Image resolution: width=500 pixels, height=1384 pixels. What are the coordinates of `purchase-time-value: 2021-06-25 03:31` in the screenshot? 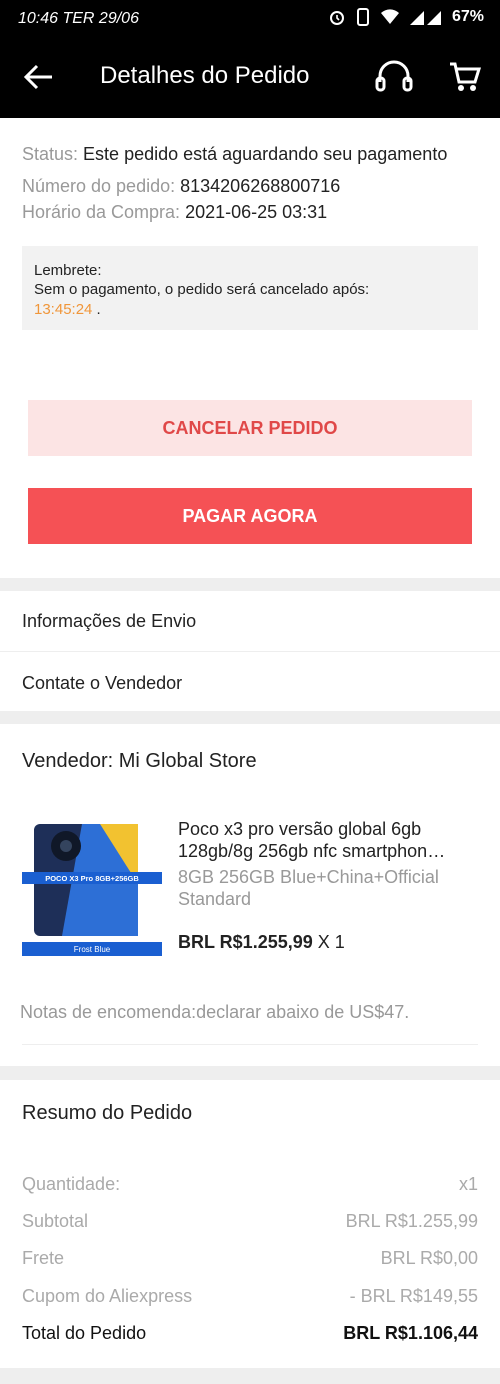 It's located at (256, 212).